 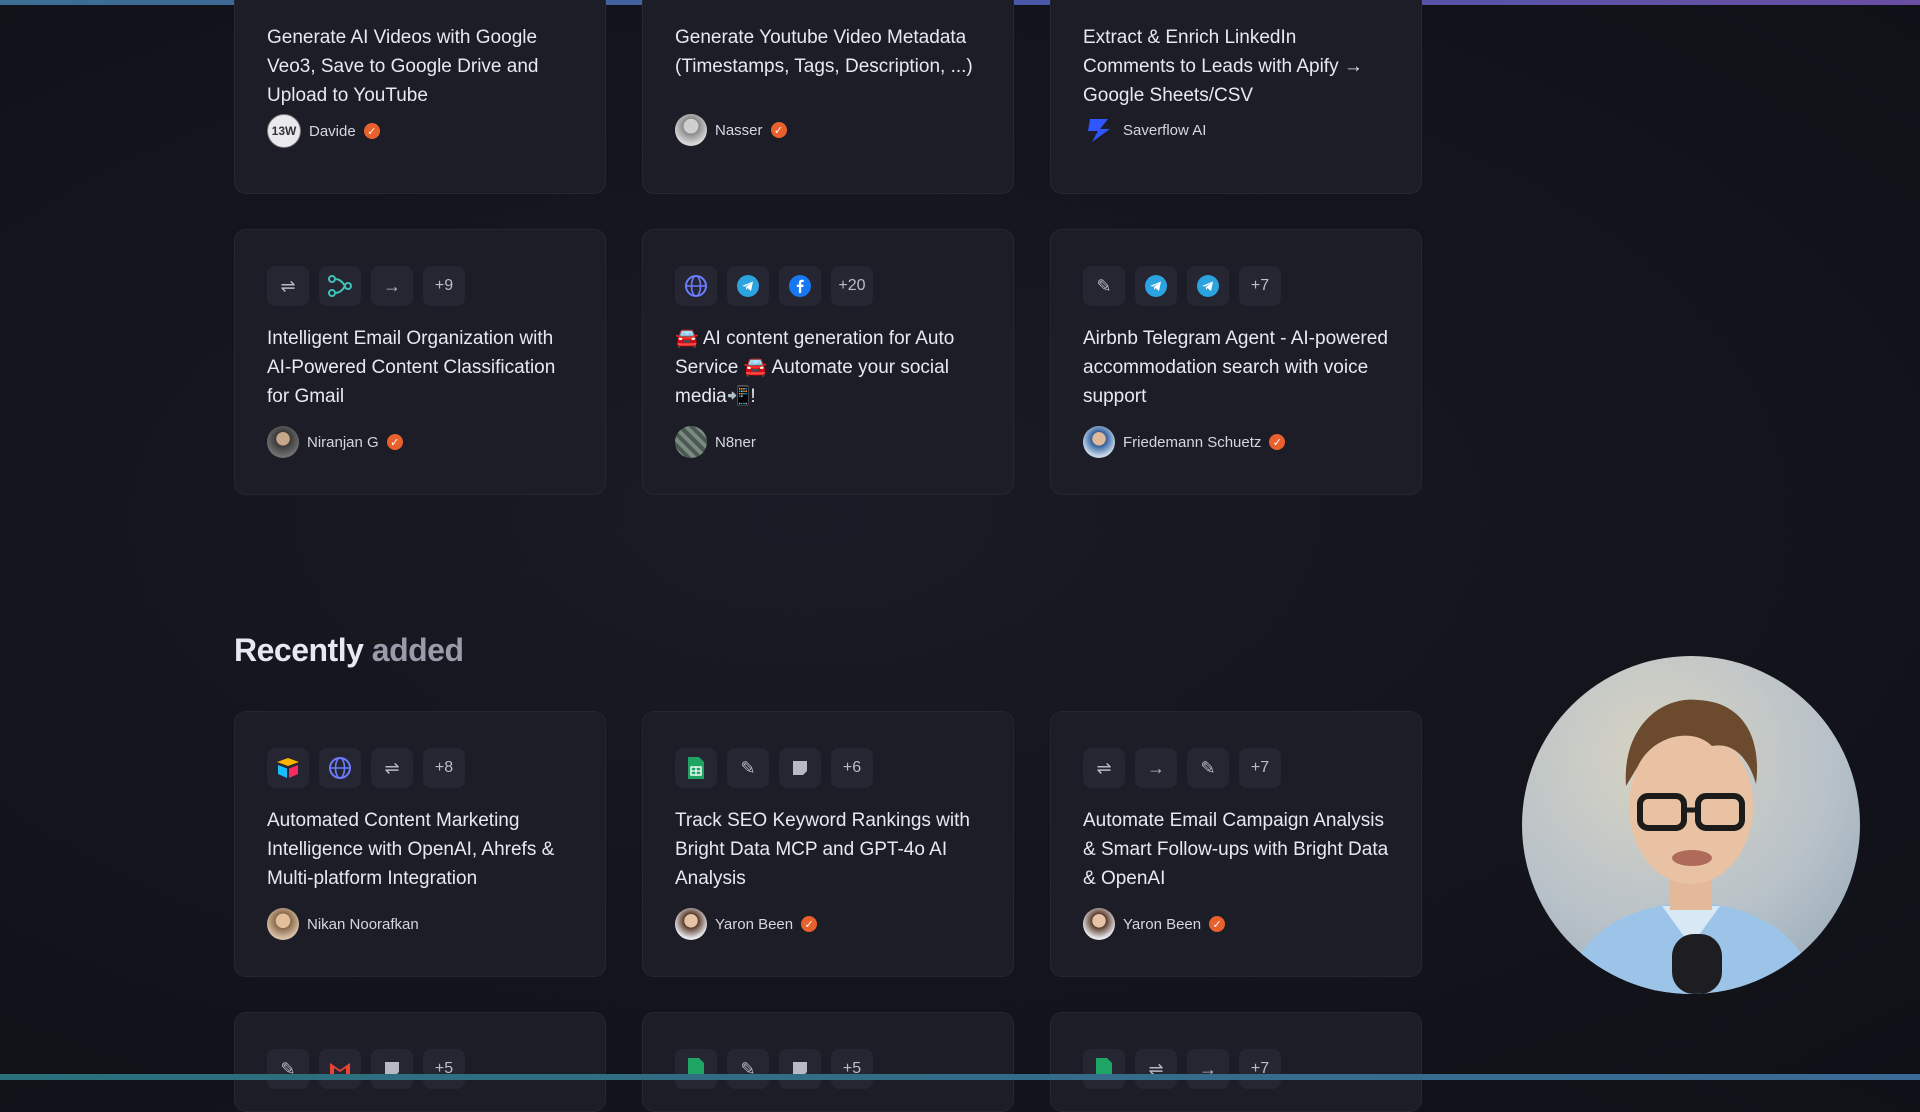 I want to click on card-author: Saverflow AI, so click(x=1144, y=130).